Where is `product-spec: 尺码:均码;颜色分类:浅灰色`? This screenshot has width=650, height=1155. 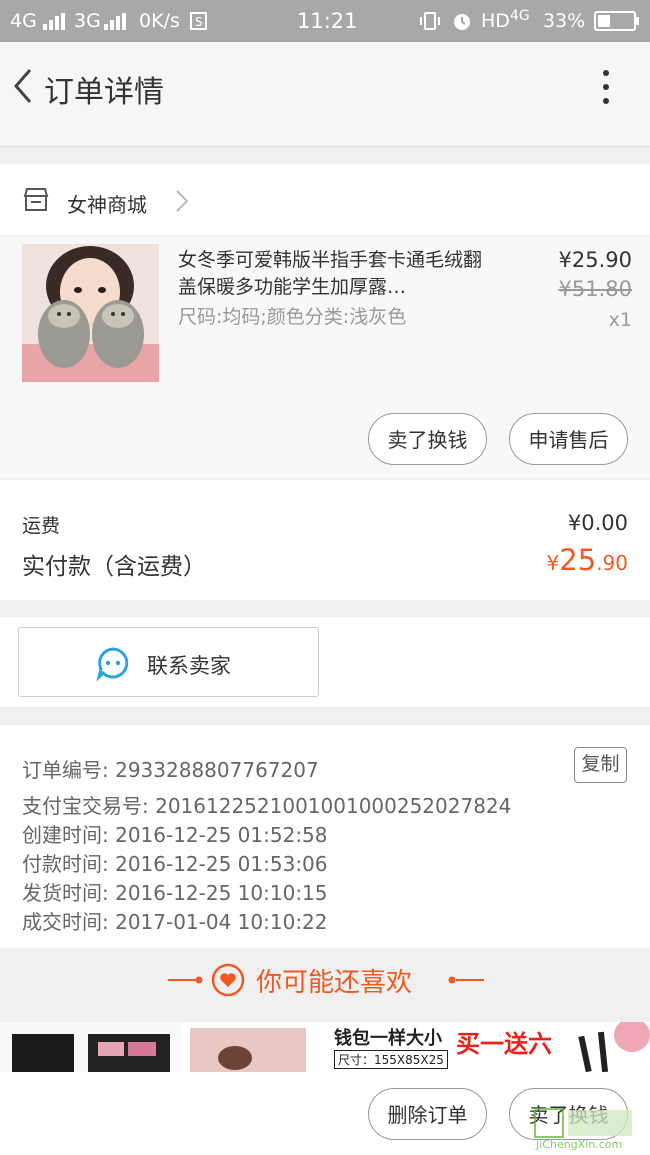
product-spec: 尺码:均码;颜色分类:浅灰色 is located at coordinates (292, 317).